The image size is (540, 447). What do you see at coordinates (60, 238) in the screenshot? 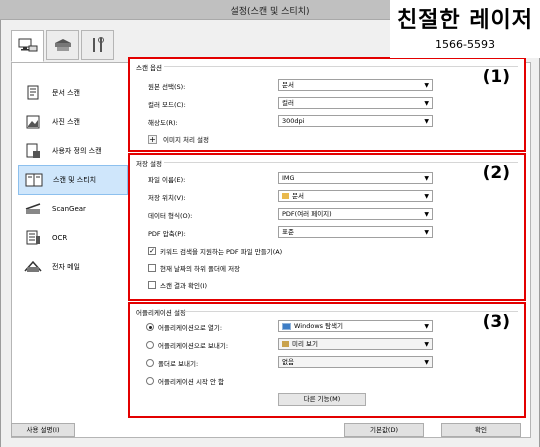
I see `sidebar-item-label: OCR` at bounding box center [60, 238].